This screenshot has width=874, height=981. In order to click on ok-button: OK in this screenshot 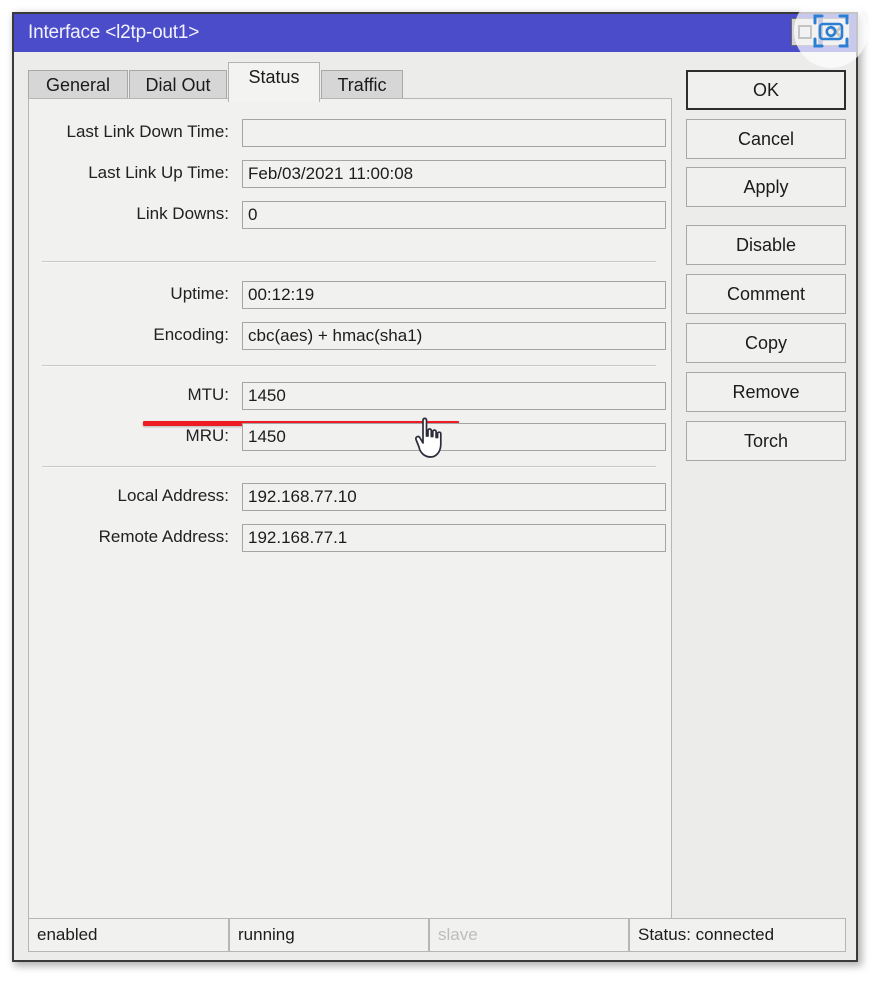, I will do `click(766, 90)`.